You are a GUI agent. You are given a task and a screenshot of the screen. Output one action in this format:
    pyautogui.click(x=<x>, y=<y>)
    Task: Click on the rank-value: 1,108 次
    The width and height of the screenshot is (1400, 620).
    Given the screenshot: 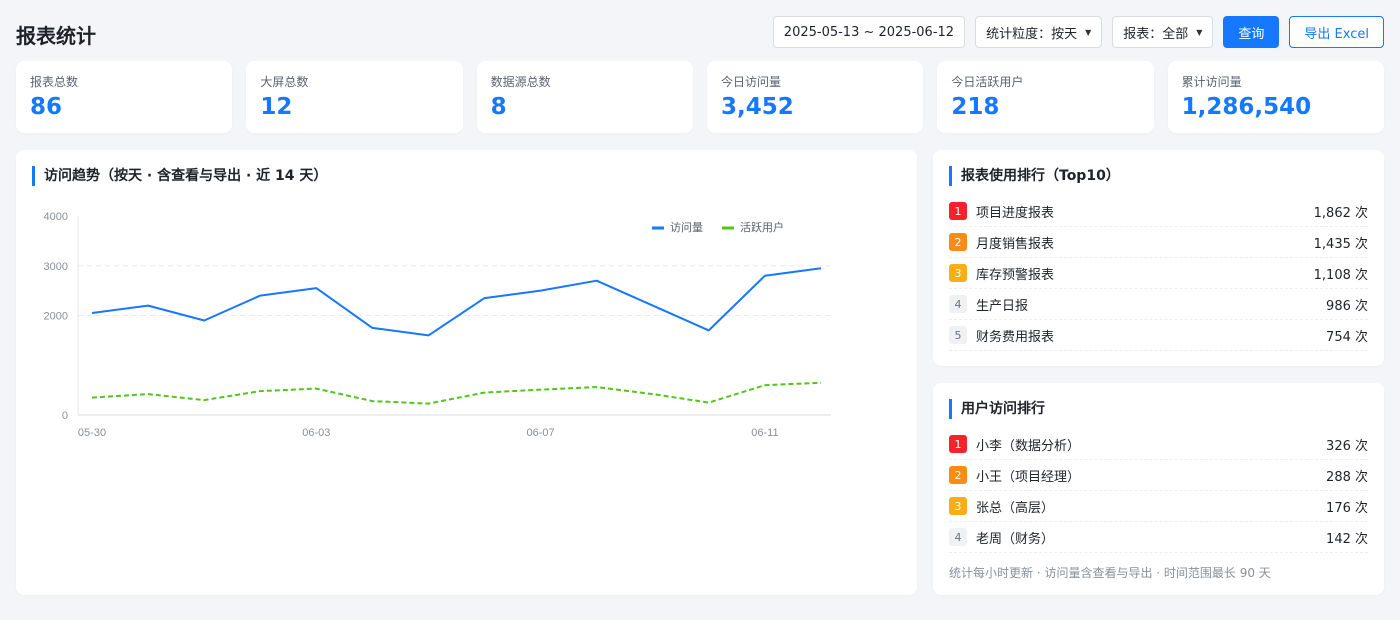 What is the action you would take?
    pyautogui.click(x=1340, y=275)
    